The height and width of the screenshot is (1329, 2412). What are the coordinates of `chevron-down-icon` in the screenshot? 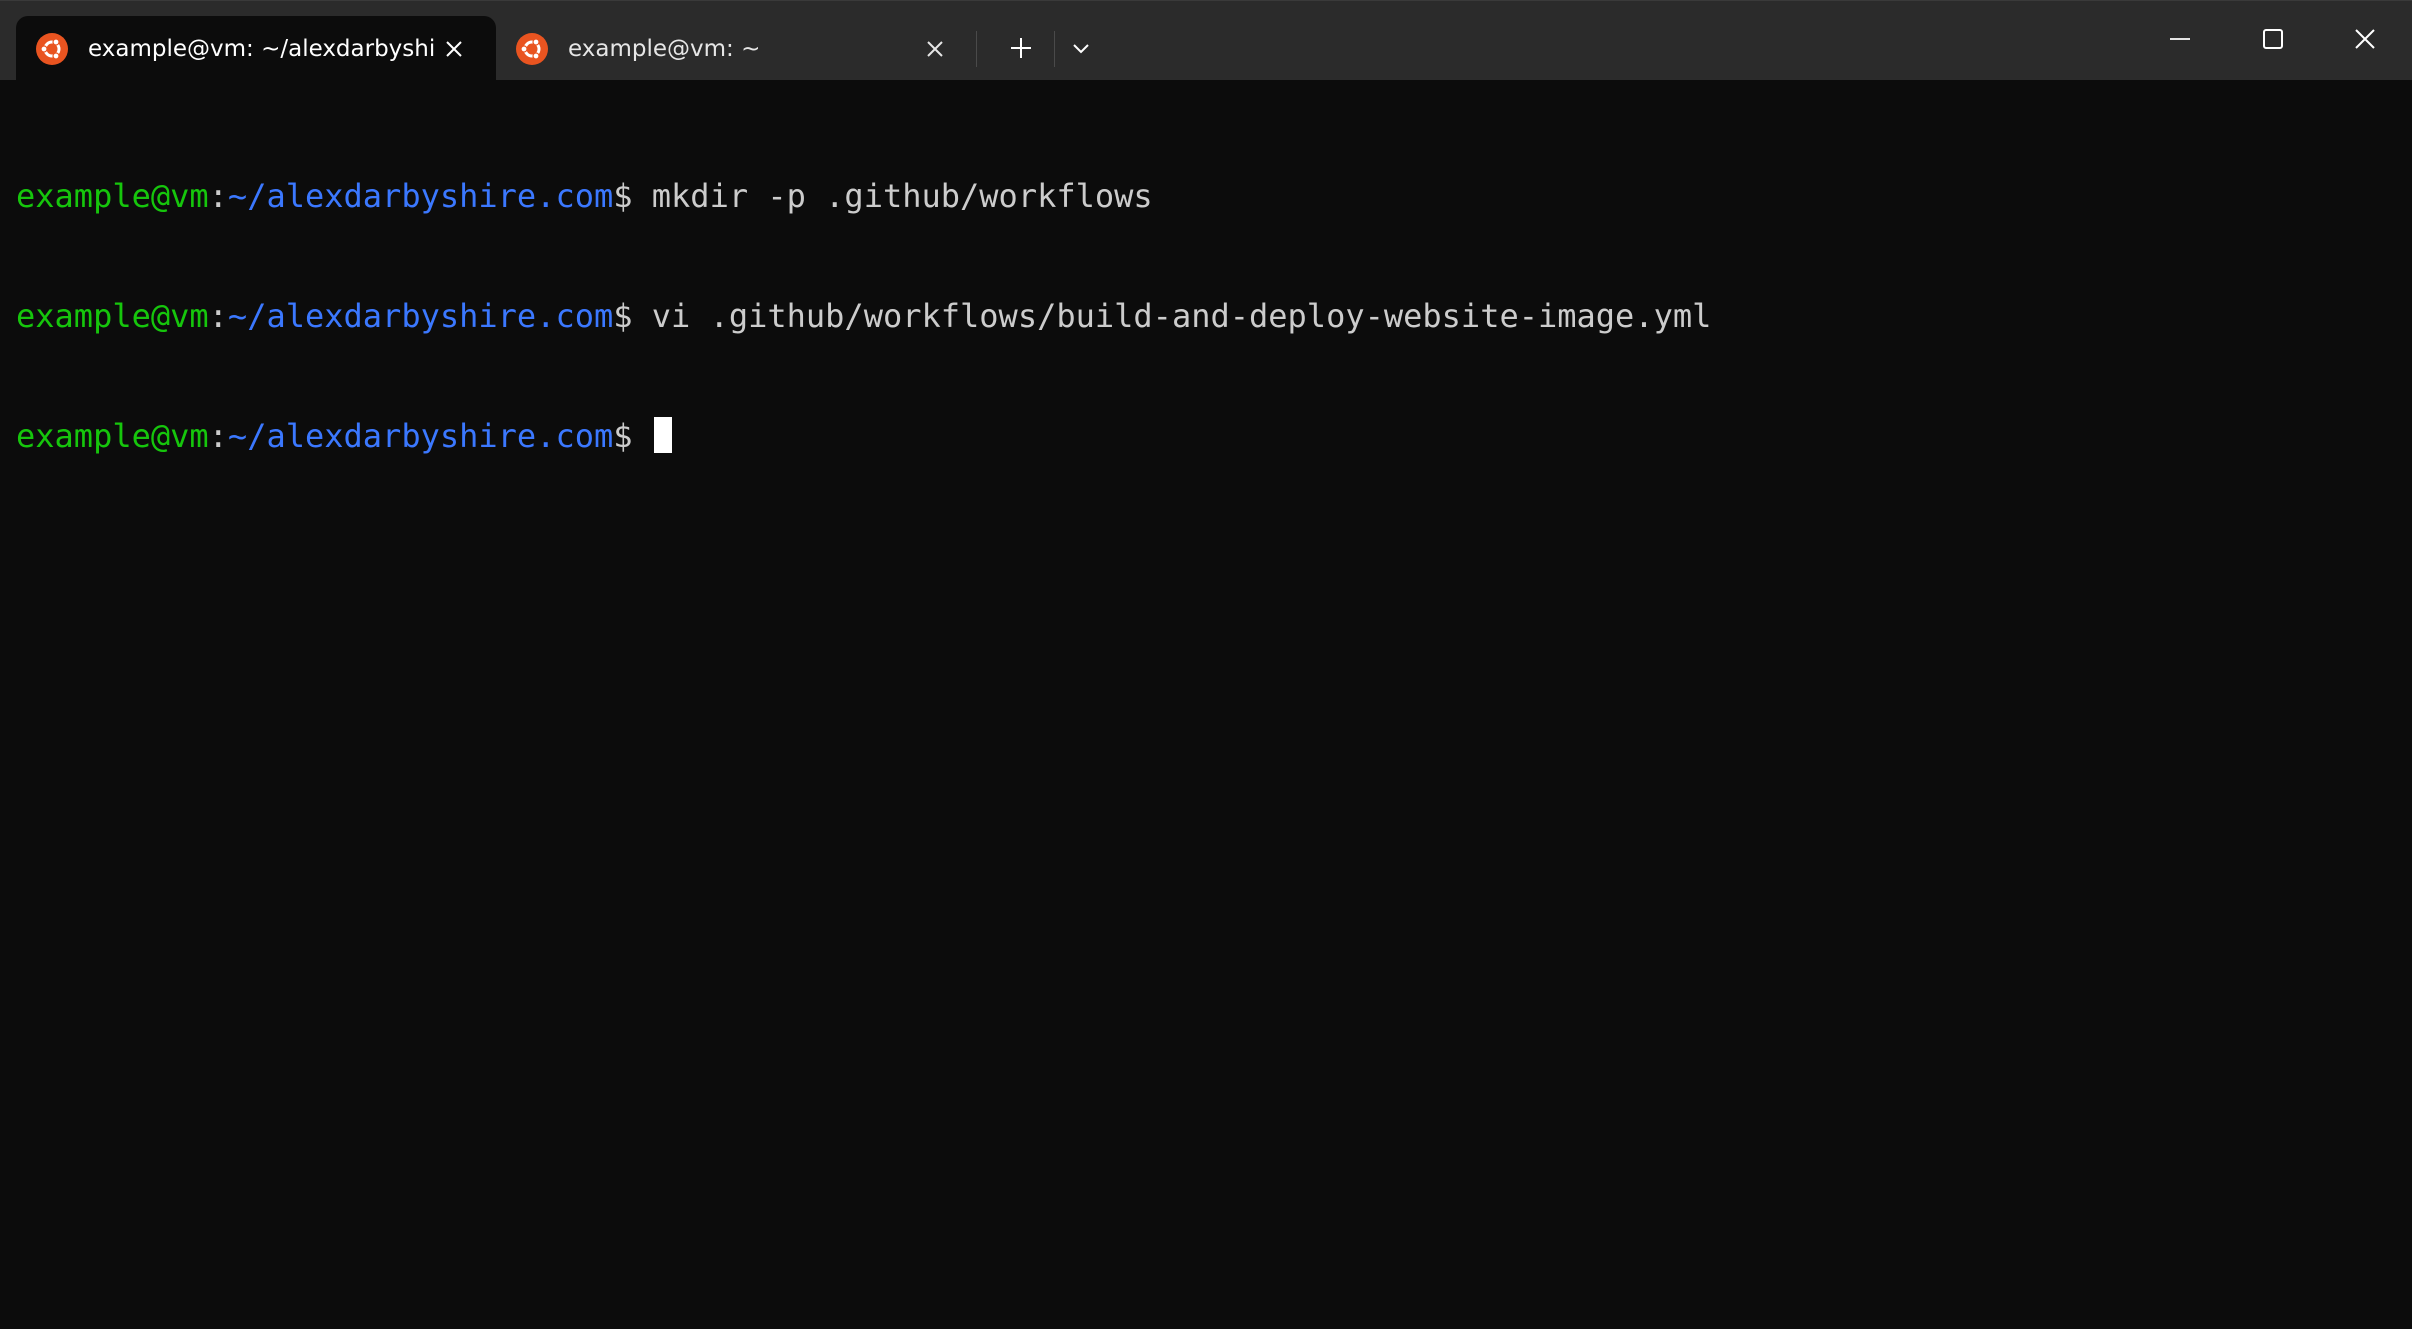 It's located at (1081, 48).